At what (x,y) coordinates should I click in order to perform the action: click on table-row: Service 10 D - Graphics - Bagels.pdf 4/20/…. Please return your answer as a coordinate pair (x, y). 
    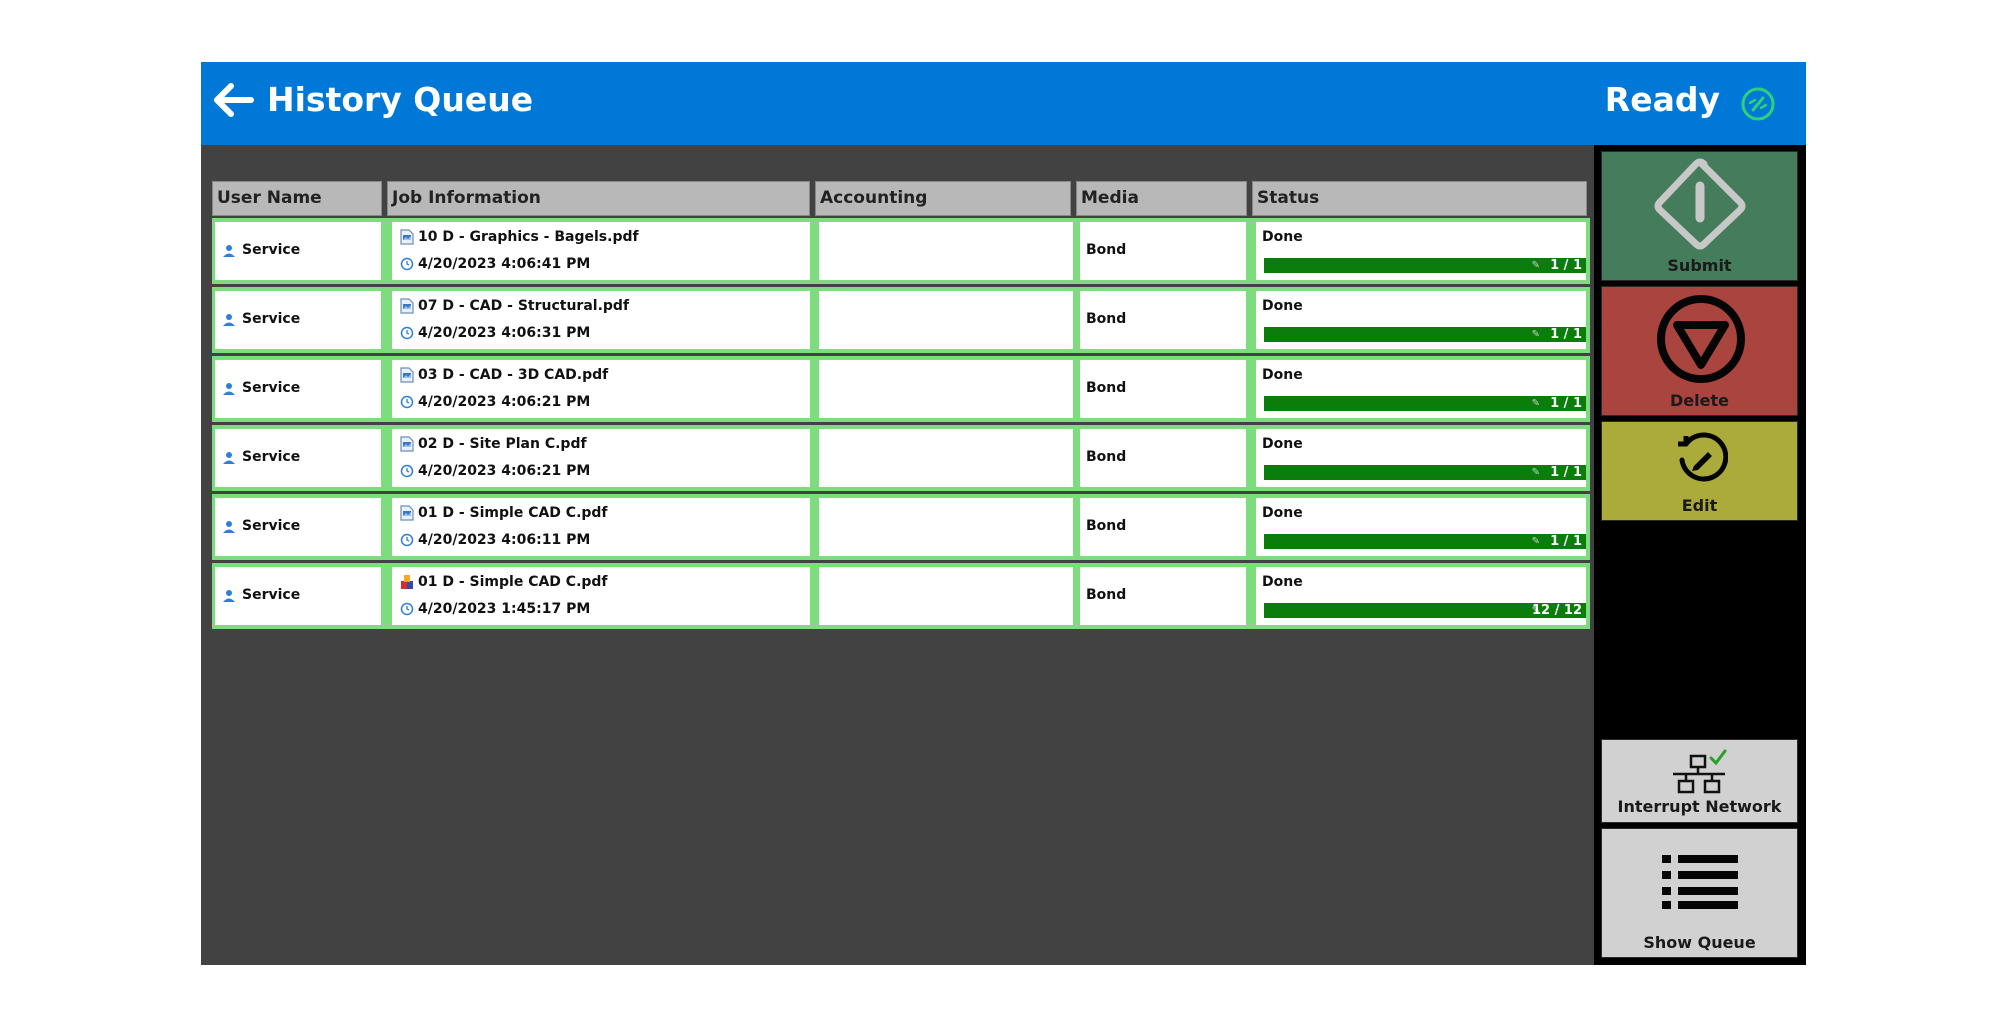
    Looking at the image, I should click on (901, 251).